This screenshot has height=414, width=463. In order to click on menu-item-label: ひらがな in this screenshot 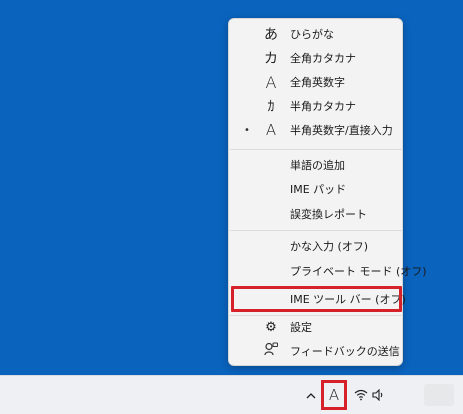, I will do `click(312, 34)`.